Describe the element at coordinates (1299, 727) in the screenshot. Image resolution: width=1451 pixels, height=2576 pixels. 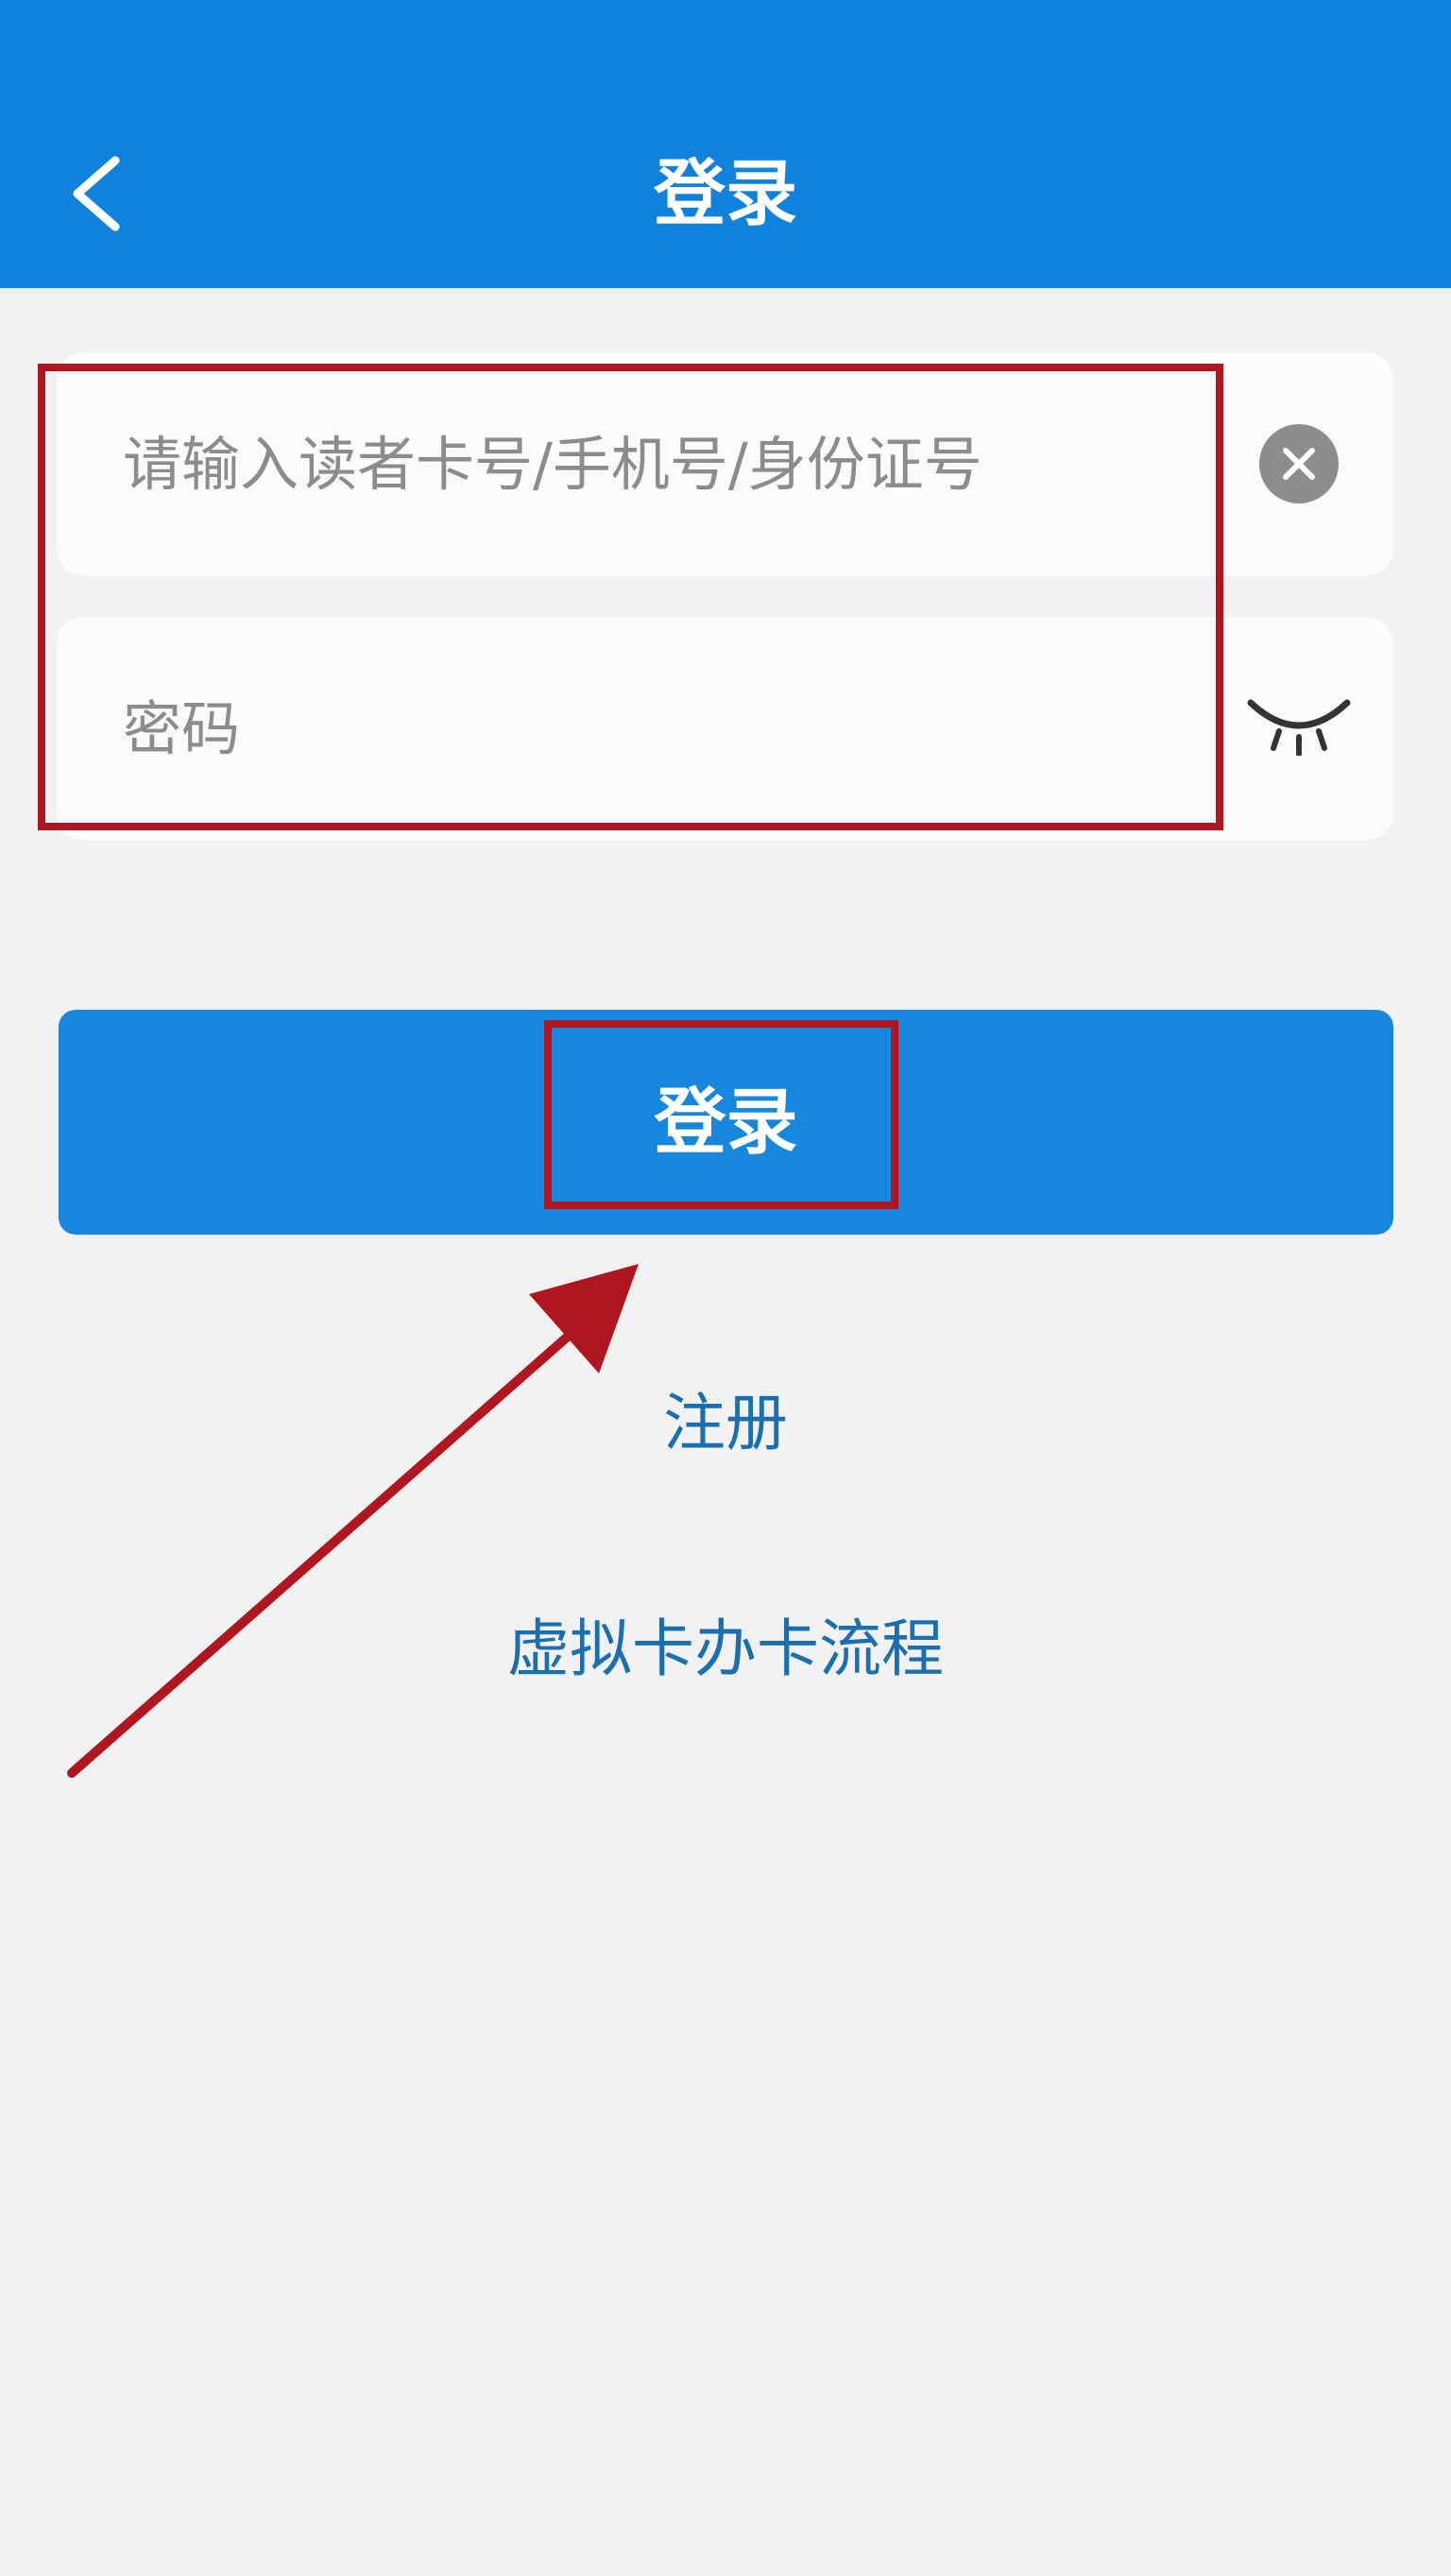
I see `eye-closed-icon` at that location.